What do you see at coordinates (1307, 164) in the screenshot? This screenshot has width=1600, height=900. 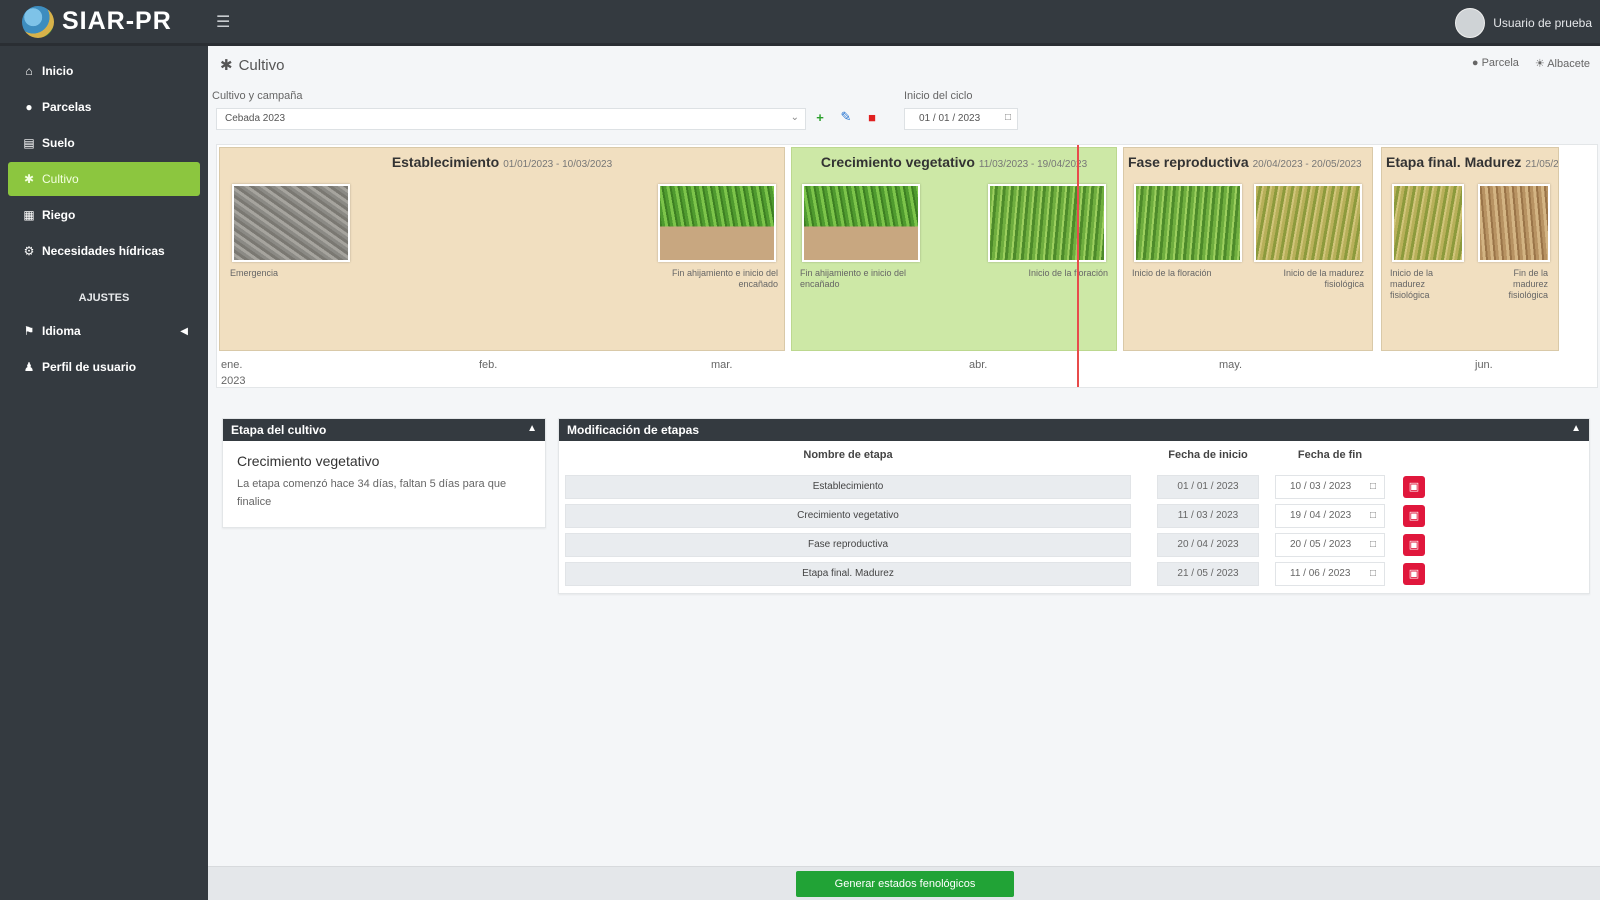 I see `phase-dates: 20/04/2023 - 20/05/2023` at bounding box center [1307, 164].